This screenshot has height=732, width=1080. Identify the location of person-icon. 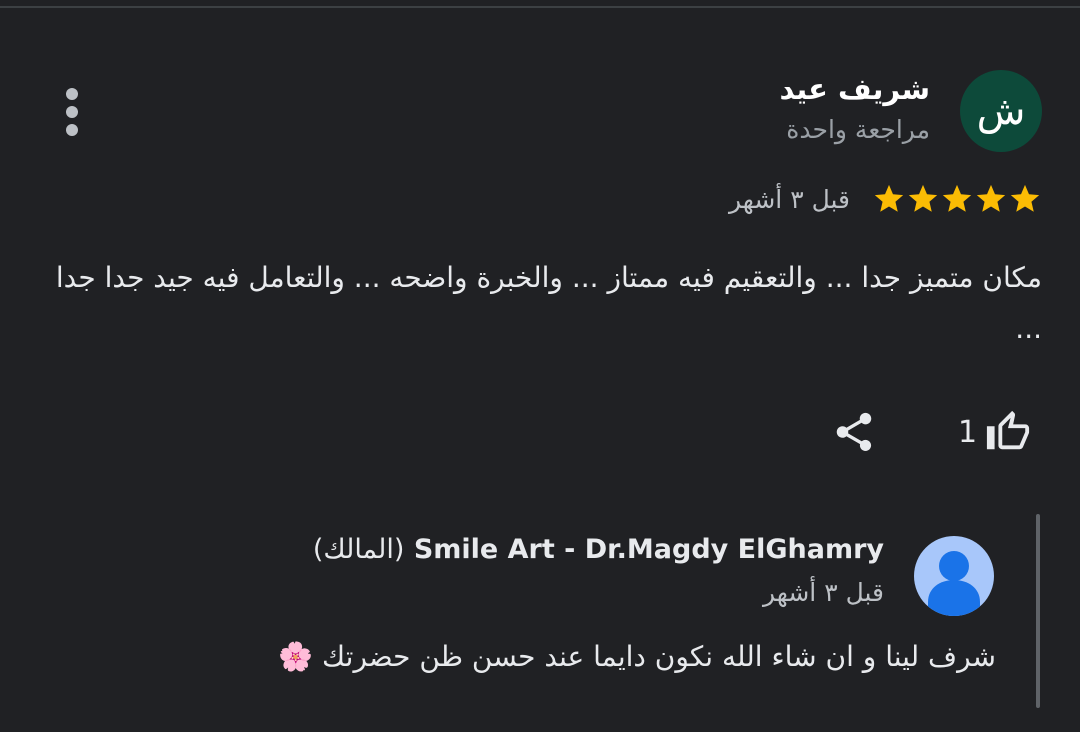
(954, 583).